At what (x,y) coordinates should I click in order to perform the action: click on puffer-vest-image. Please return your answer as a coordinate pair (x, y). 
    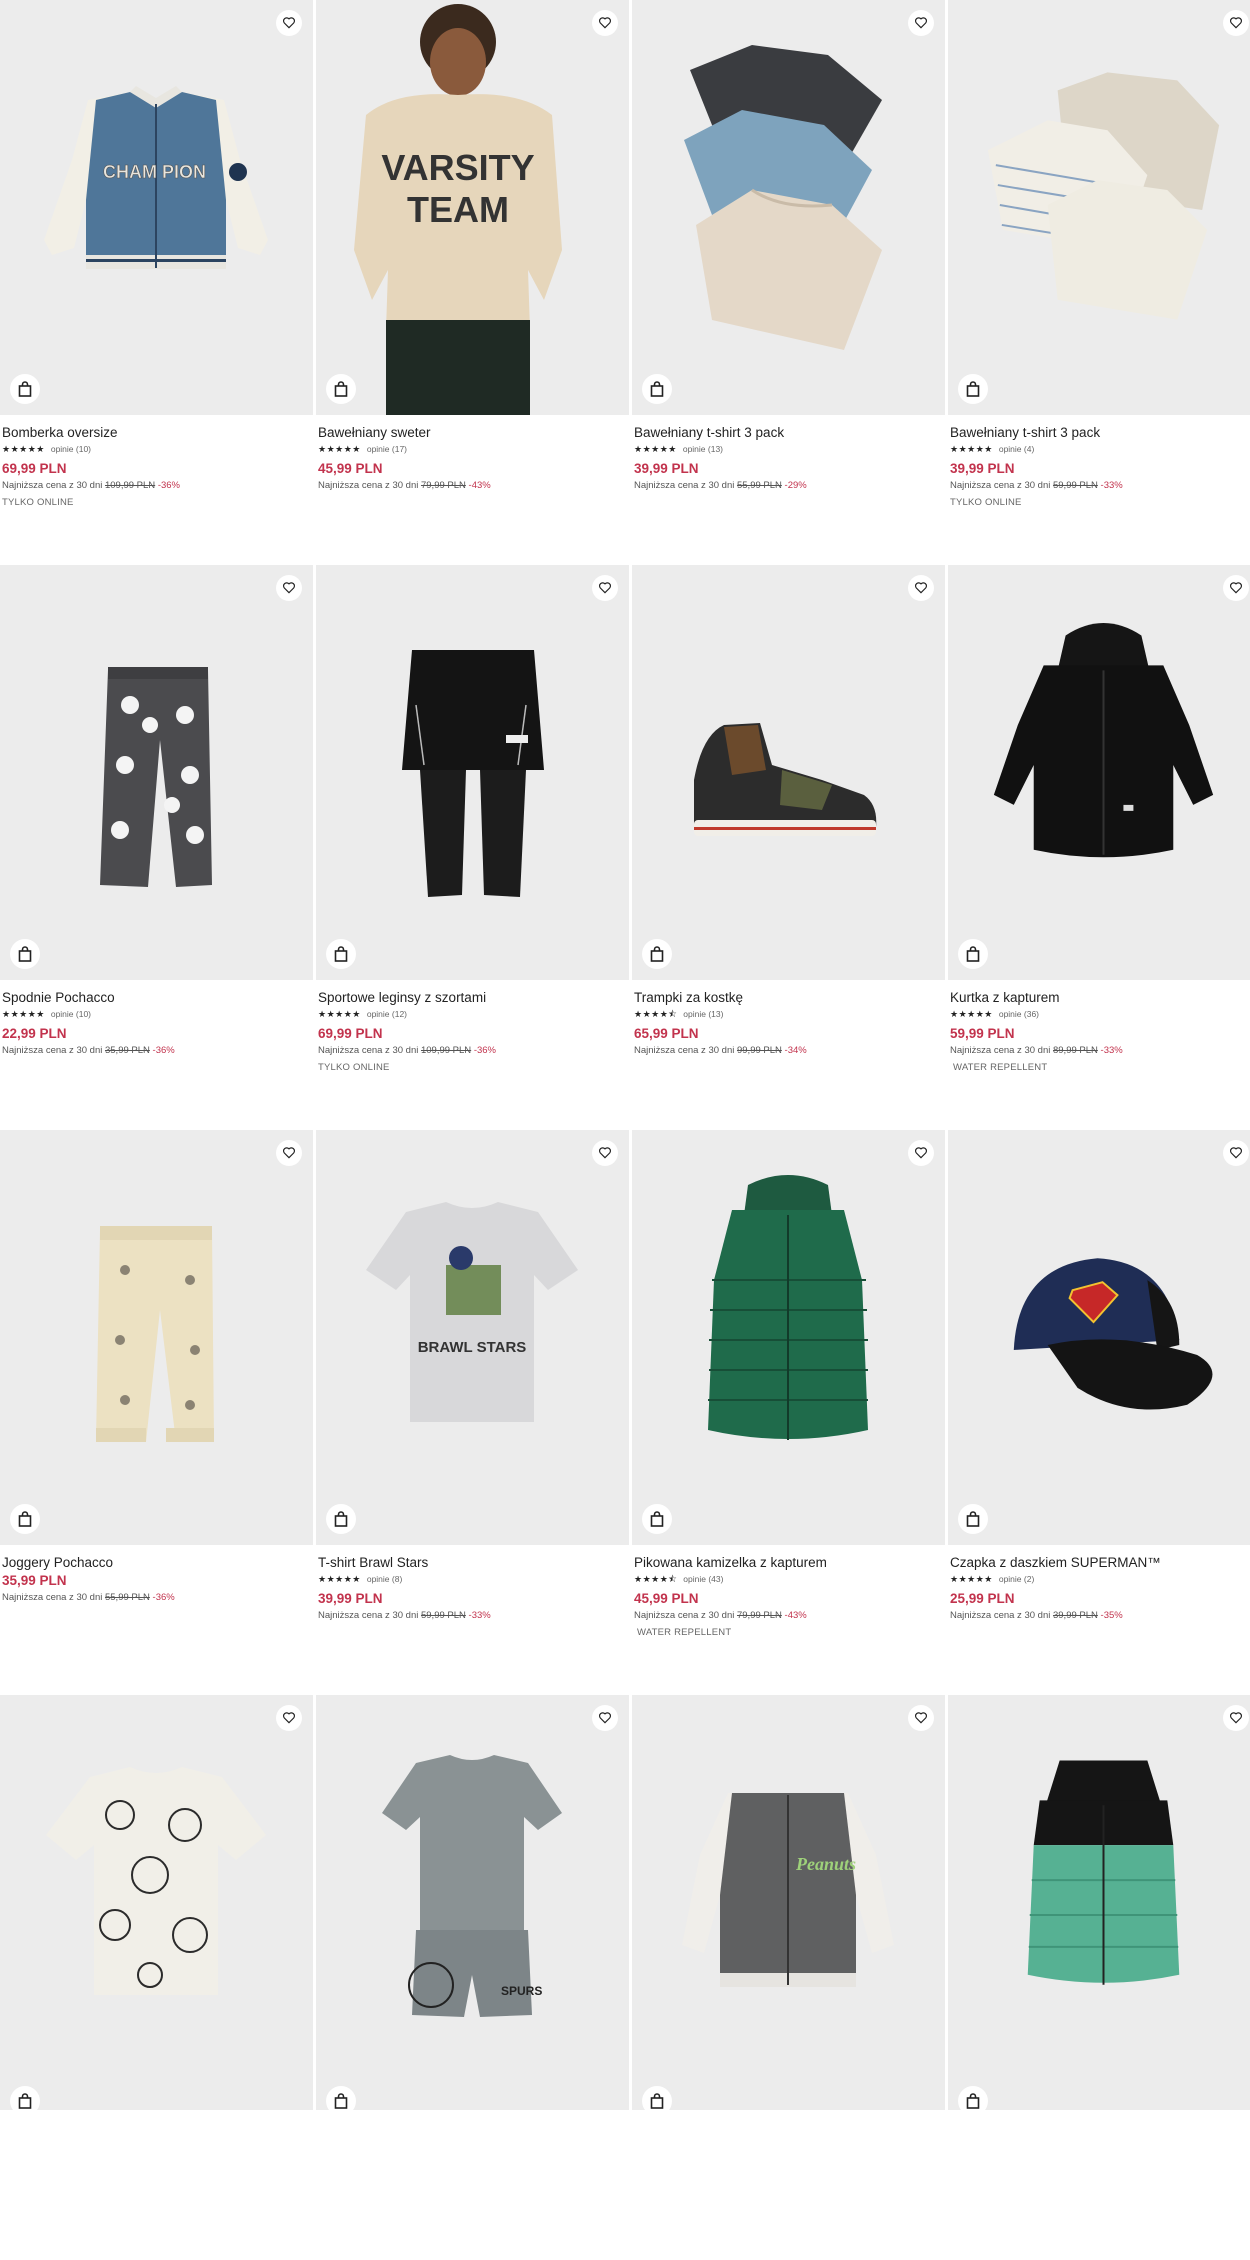
    Looking at the image, I should click on (788, 1307).